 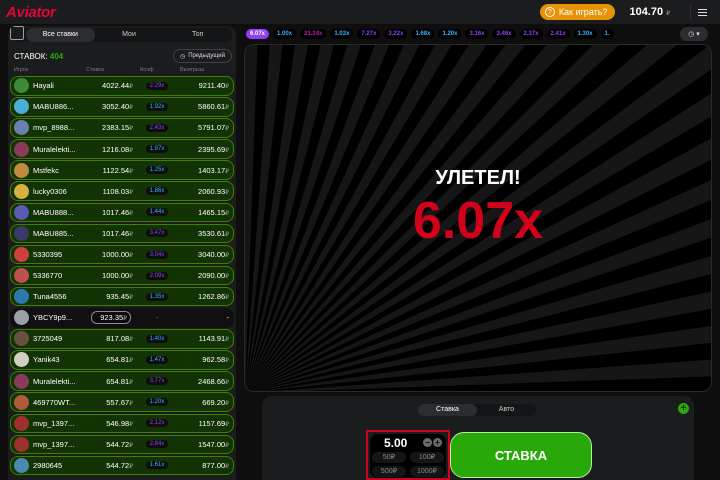 I want to click on bet-mode-tabs: Ставка Авто, so click(x=477, y=410).